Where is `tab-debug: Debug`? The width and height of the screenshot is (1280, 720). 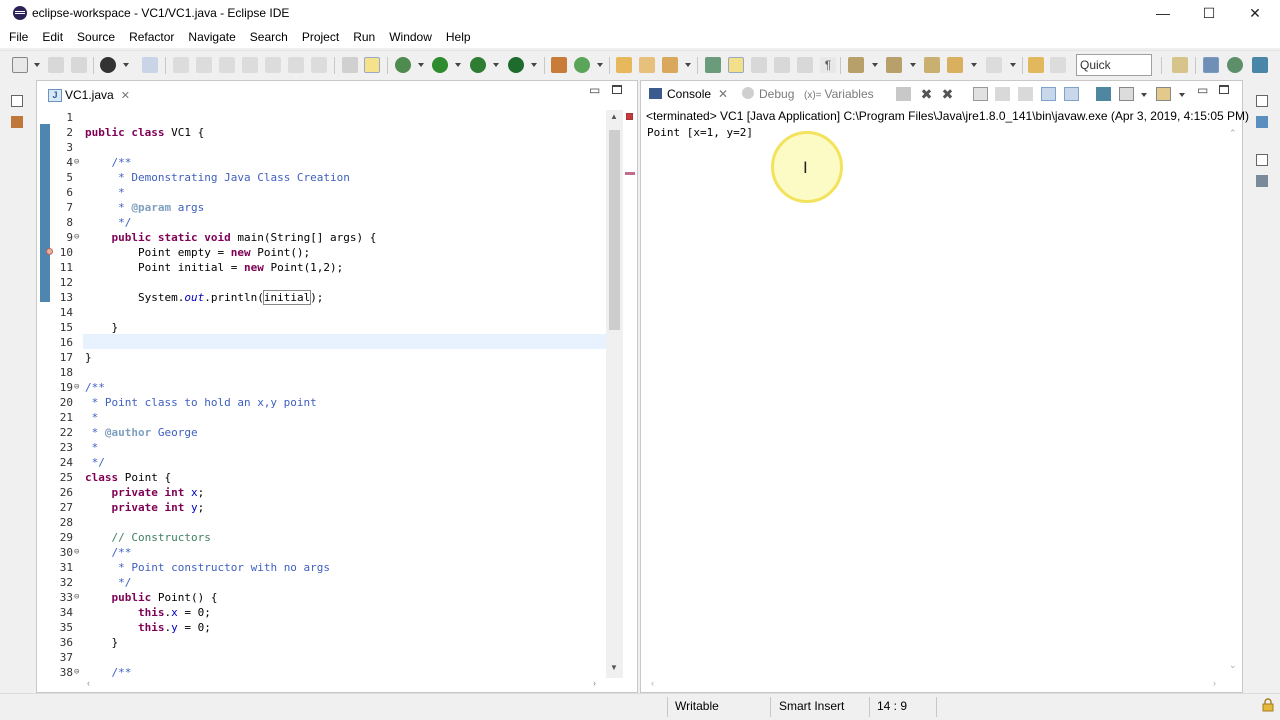
tab-debug: Debug is located at coordinates (768, 94).